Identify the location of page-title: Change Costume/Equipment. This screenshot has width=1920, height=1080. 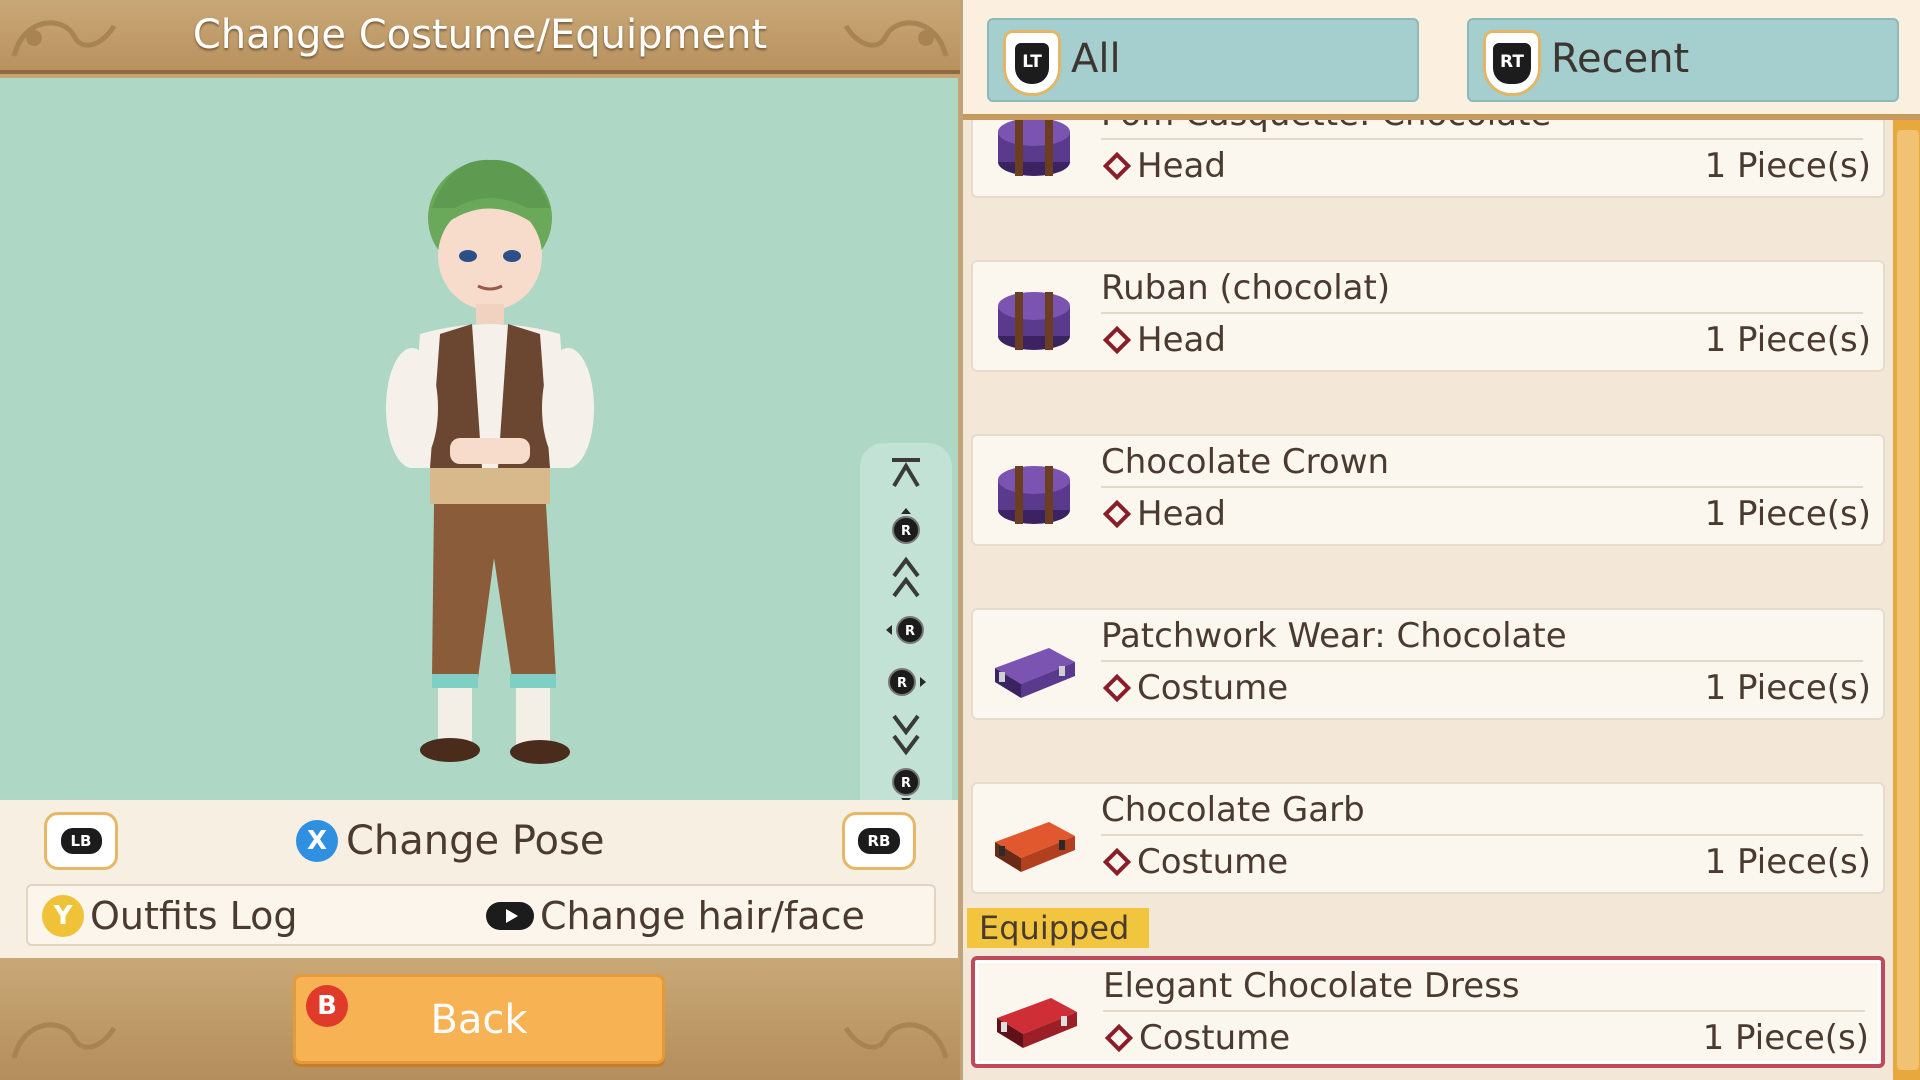
(480, 35).